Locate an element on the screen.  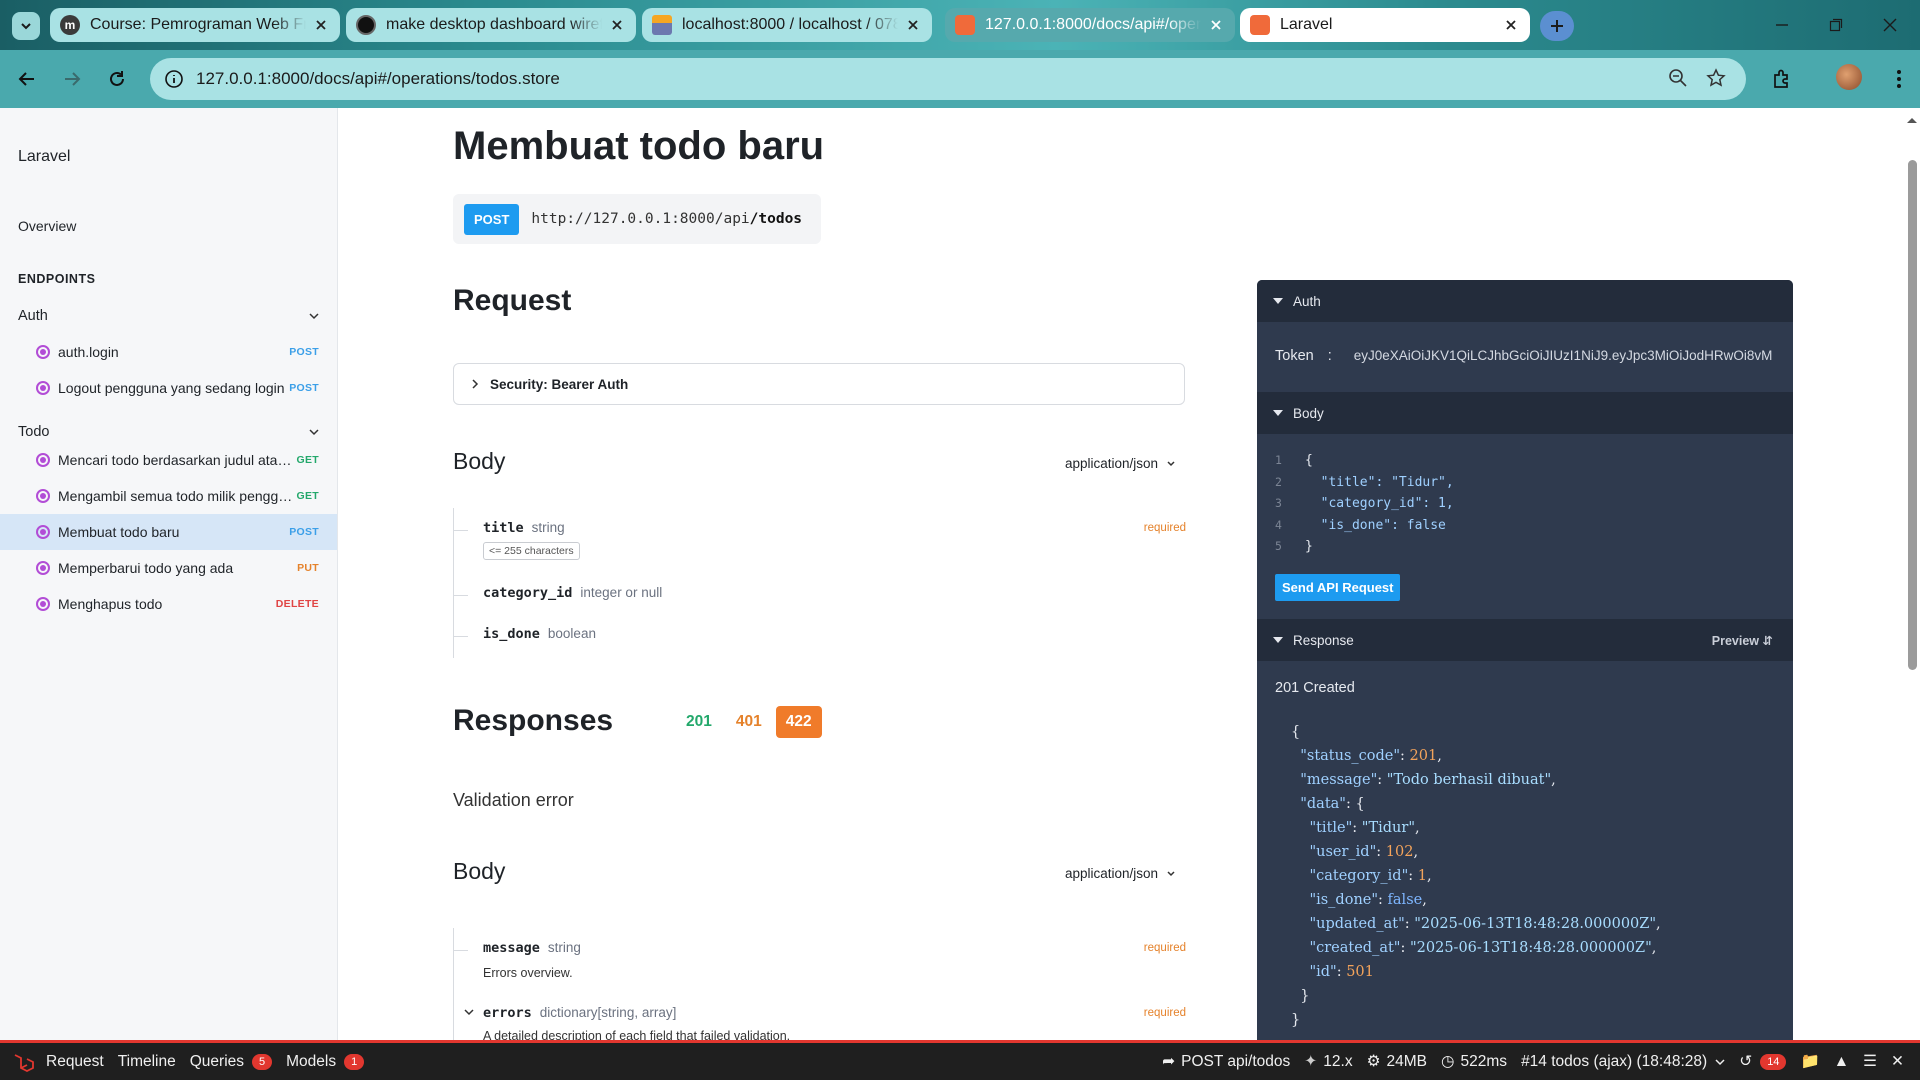
menu-button is located at coordinates (1899, 79).